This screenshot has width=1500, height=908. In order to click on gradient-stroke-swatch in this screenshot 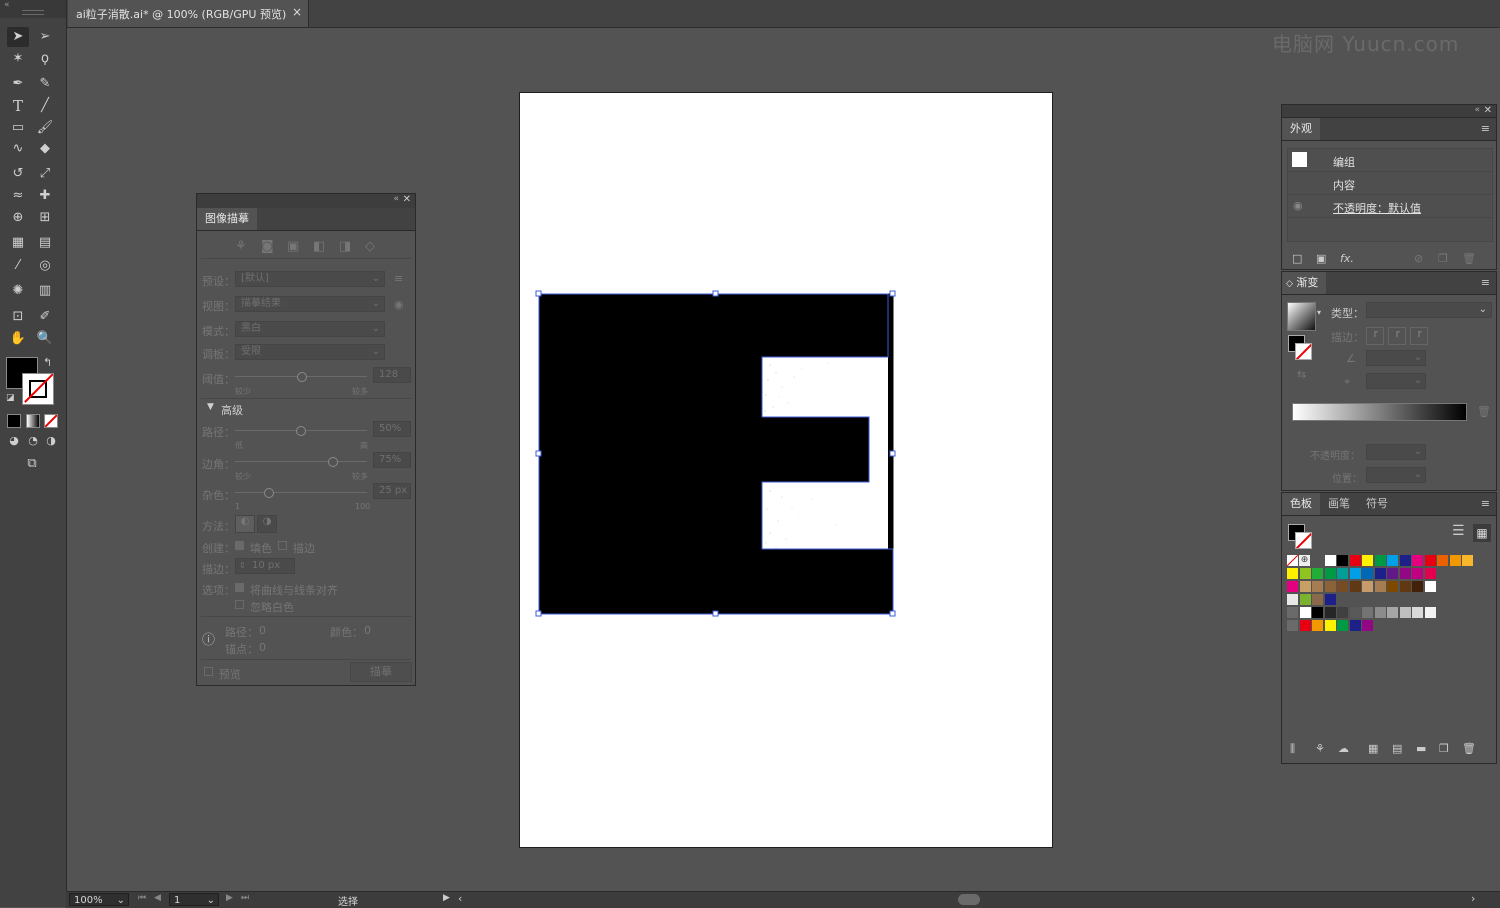, I will do `click(1303, 351)`.